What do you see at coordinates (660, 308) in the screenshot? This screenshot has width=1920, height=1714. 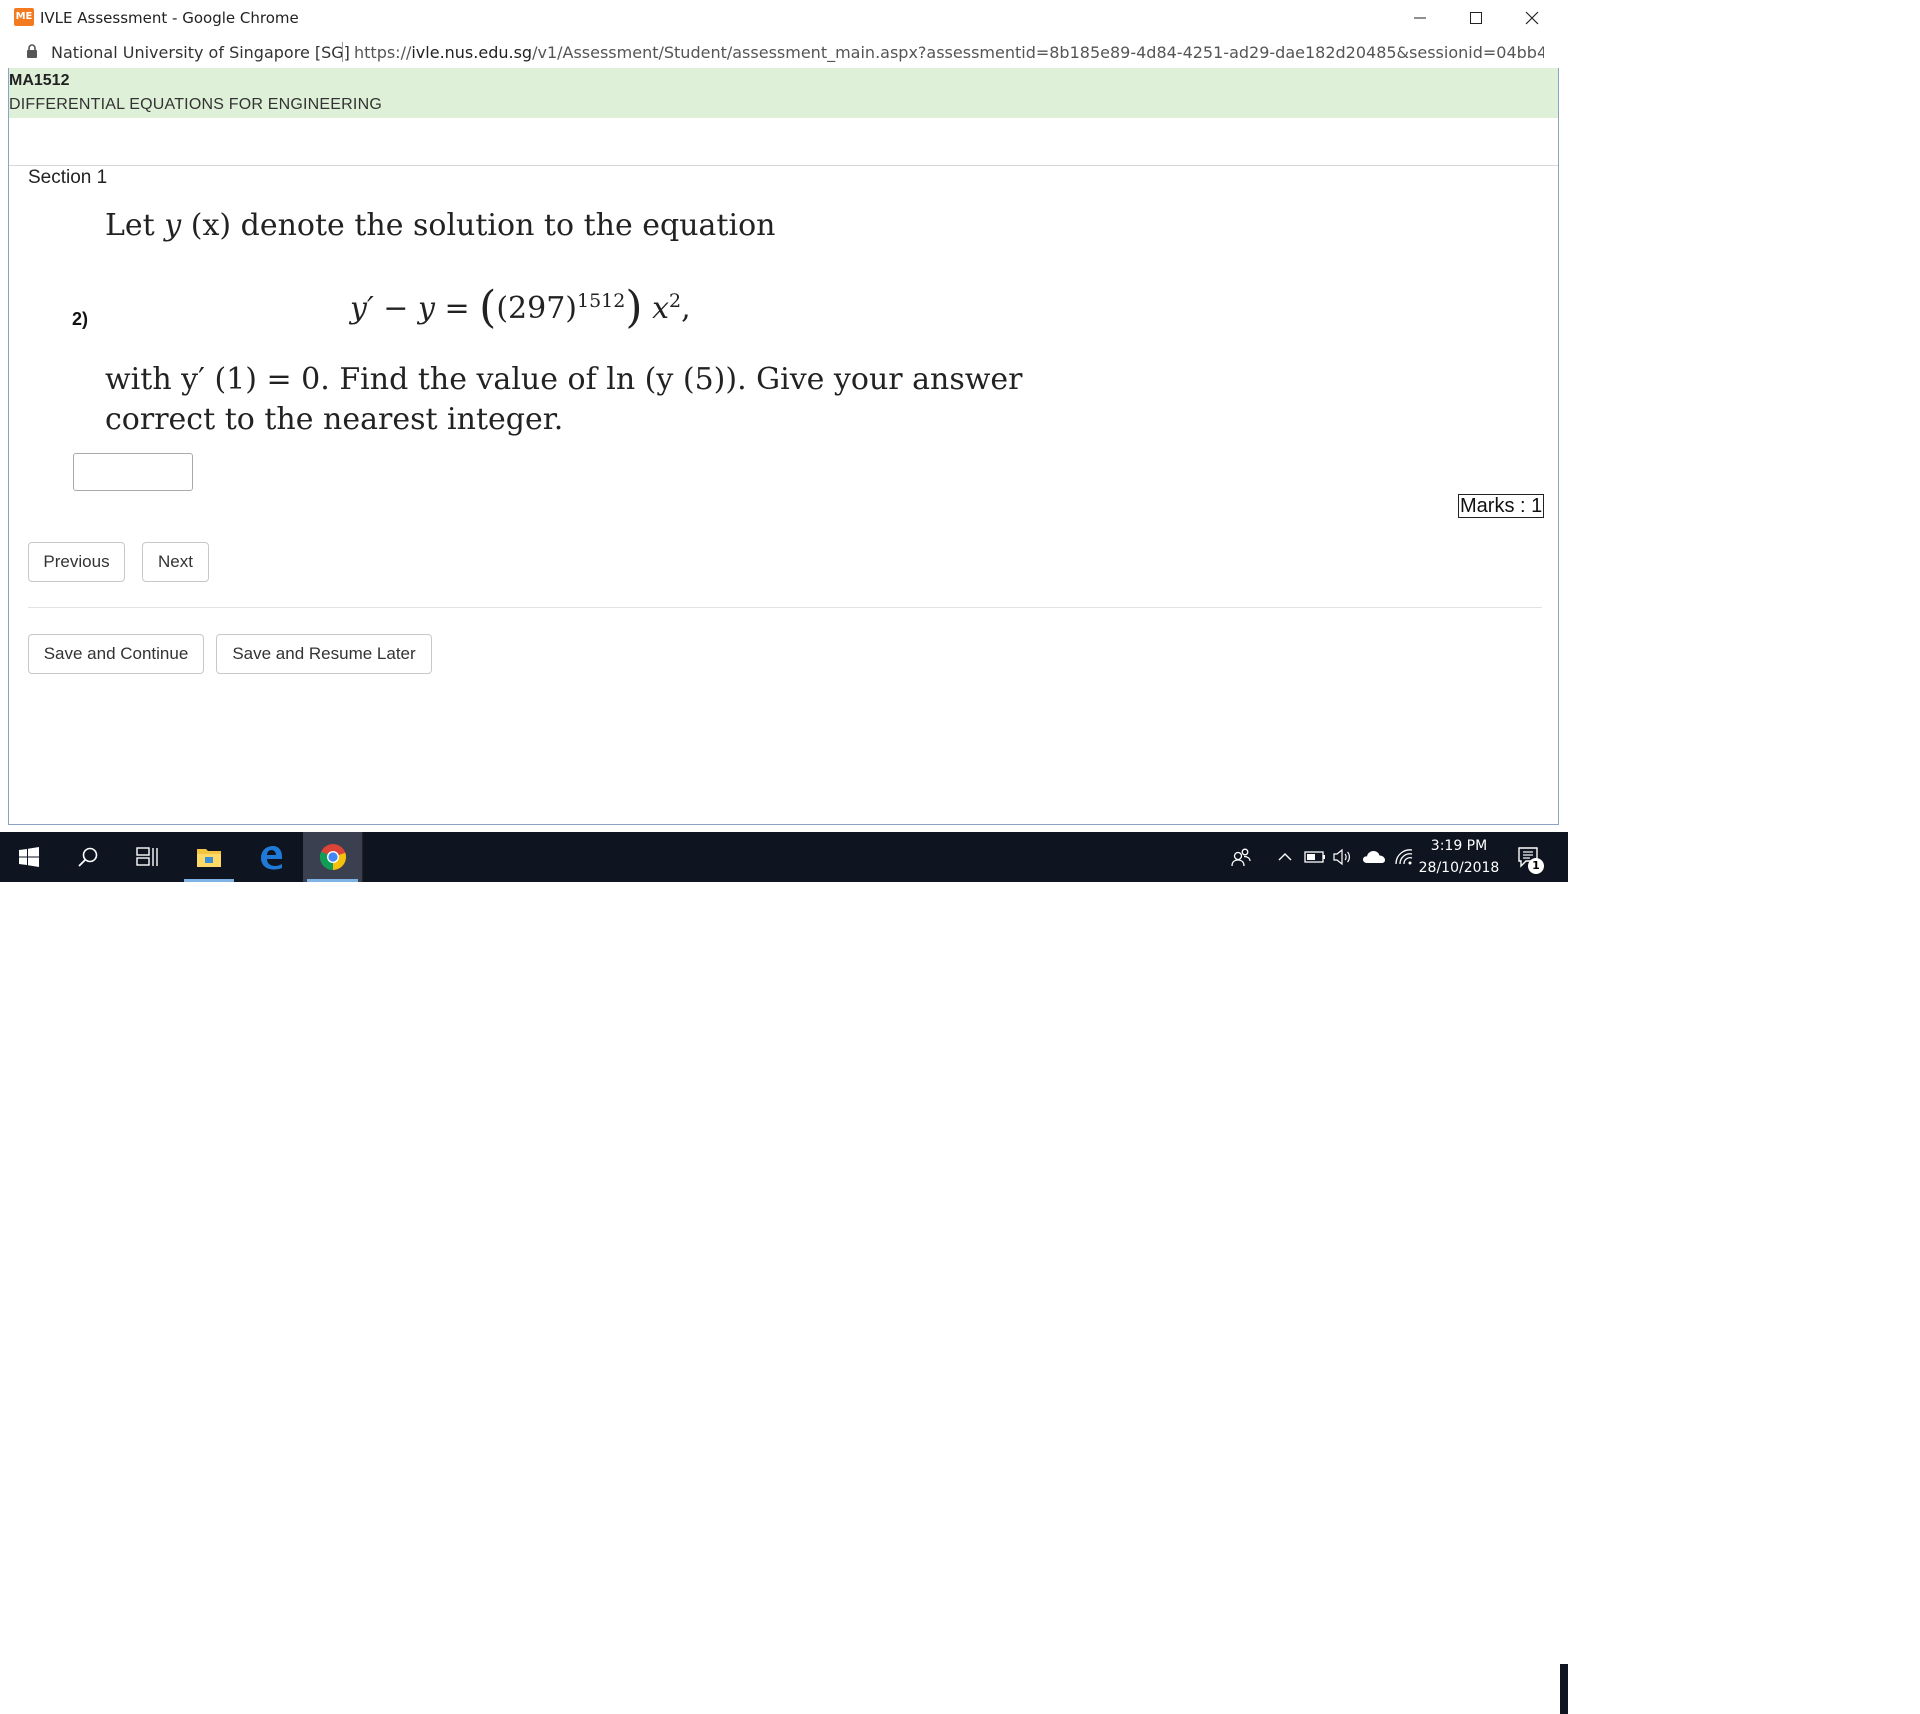 I see `equation-var: x` at bounding box center [660, 308].